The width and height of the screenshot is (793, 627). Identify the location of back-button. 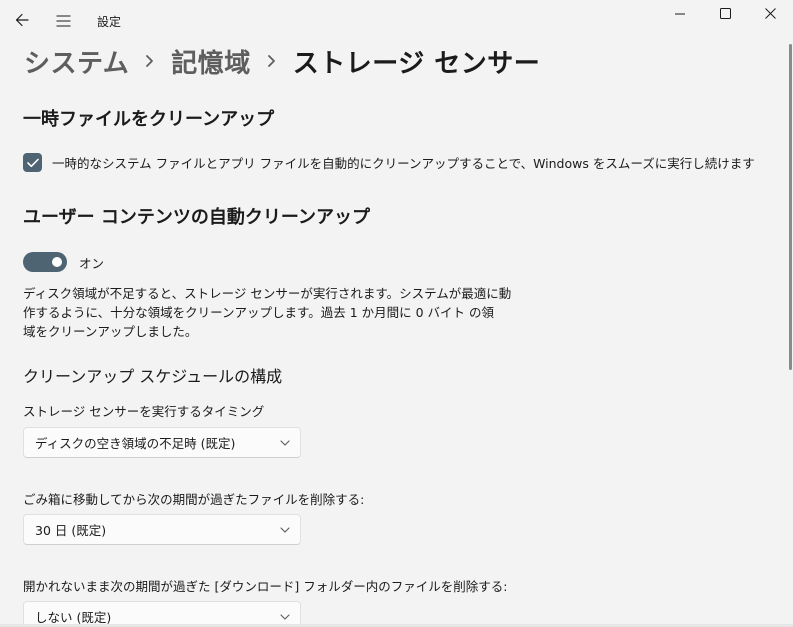
(22, 21).